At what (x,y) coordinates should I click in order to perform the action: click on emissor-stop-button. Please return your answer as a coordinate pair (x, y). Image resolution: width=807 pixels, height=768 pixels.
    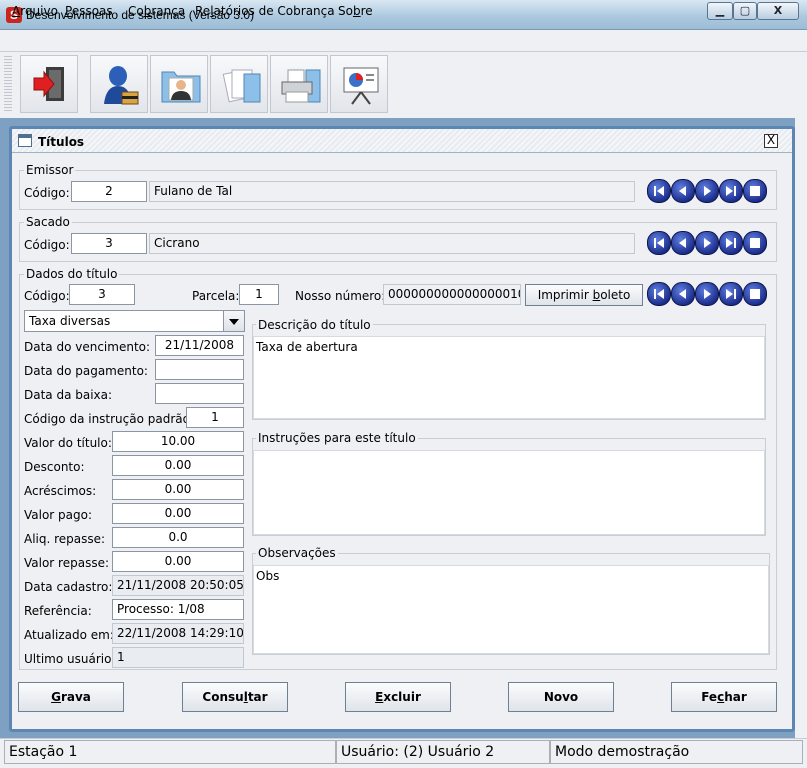
    Looking at the image, I should click on (755, 191).